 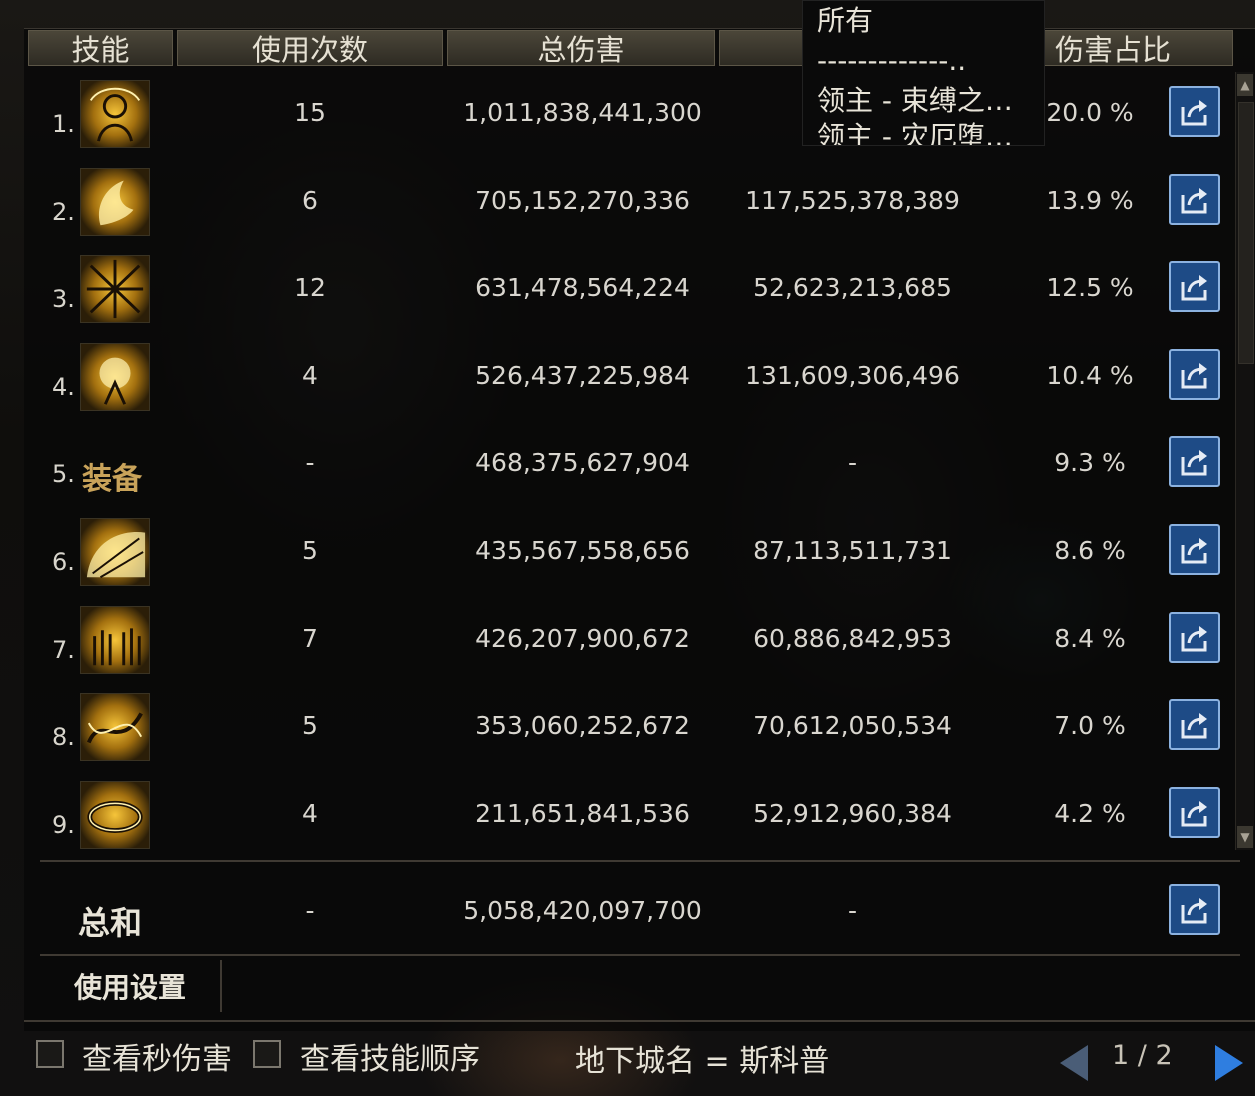 What do you see at coordinates (131, 986) in the screenshot?
I see `tab-usage-settings: 使用设置` at bounding box center [131, 986].